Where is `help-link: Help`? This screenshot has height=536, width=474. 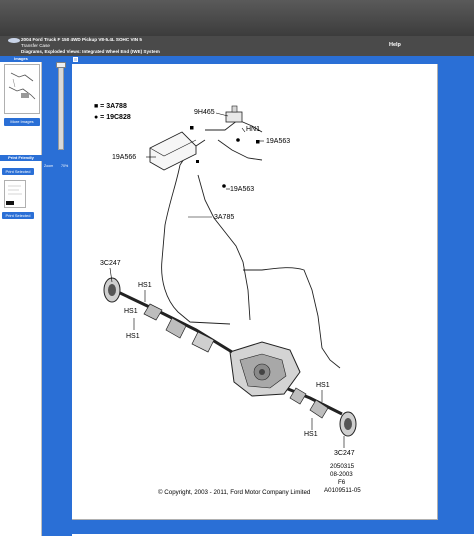 help-link: Help is located at coordinates (395, 45).